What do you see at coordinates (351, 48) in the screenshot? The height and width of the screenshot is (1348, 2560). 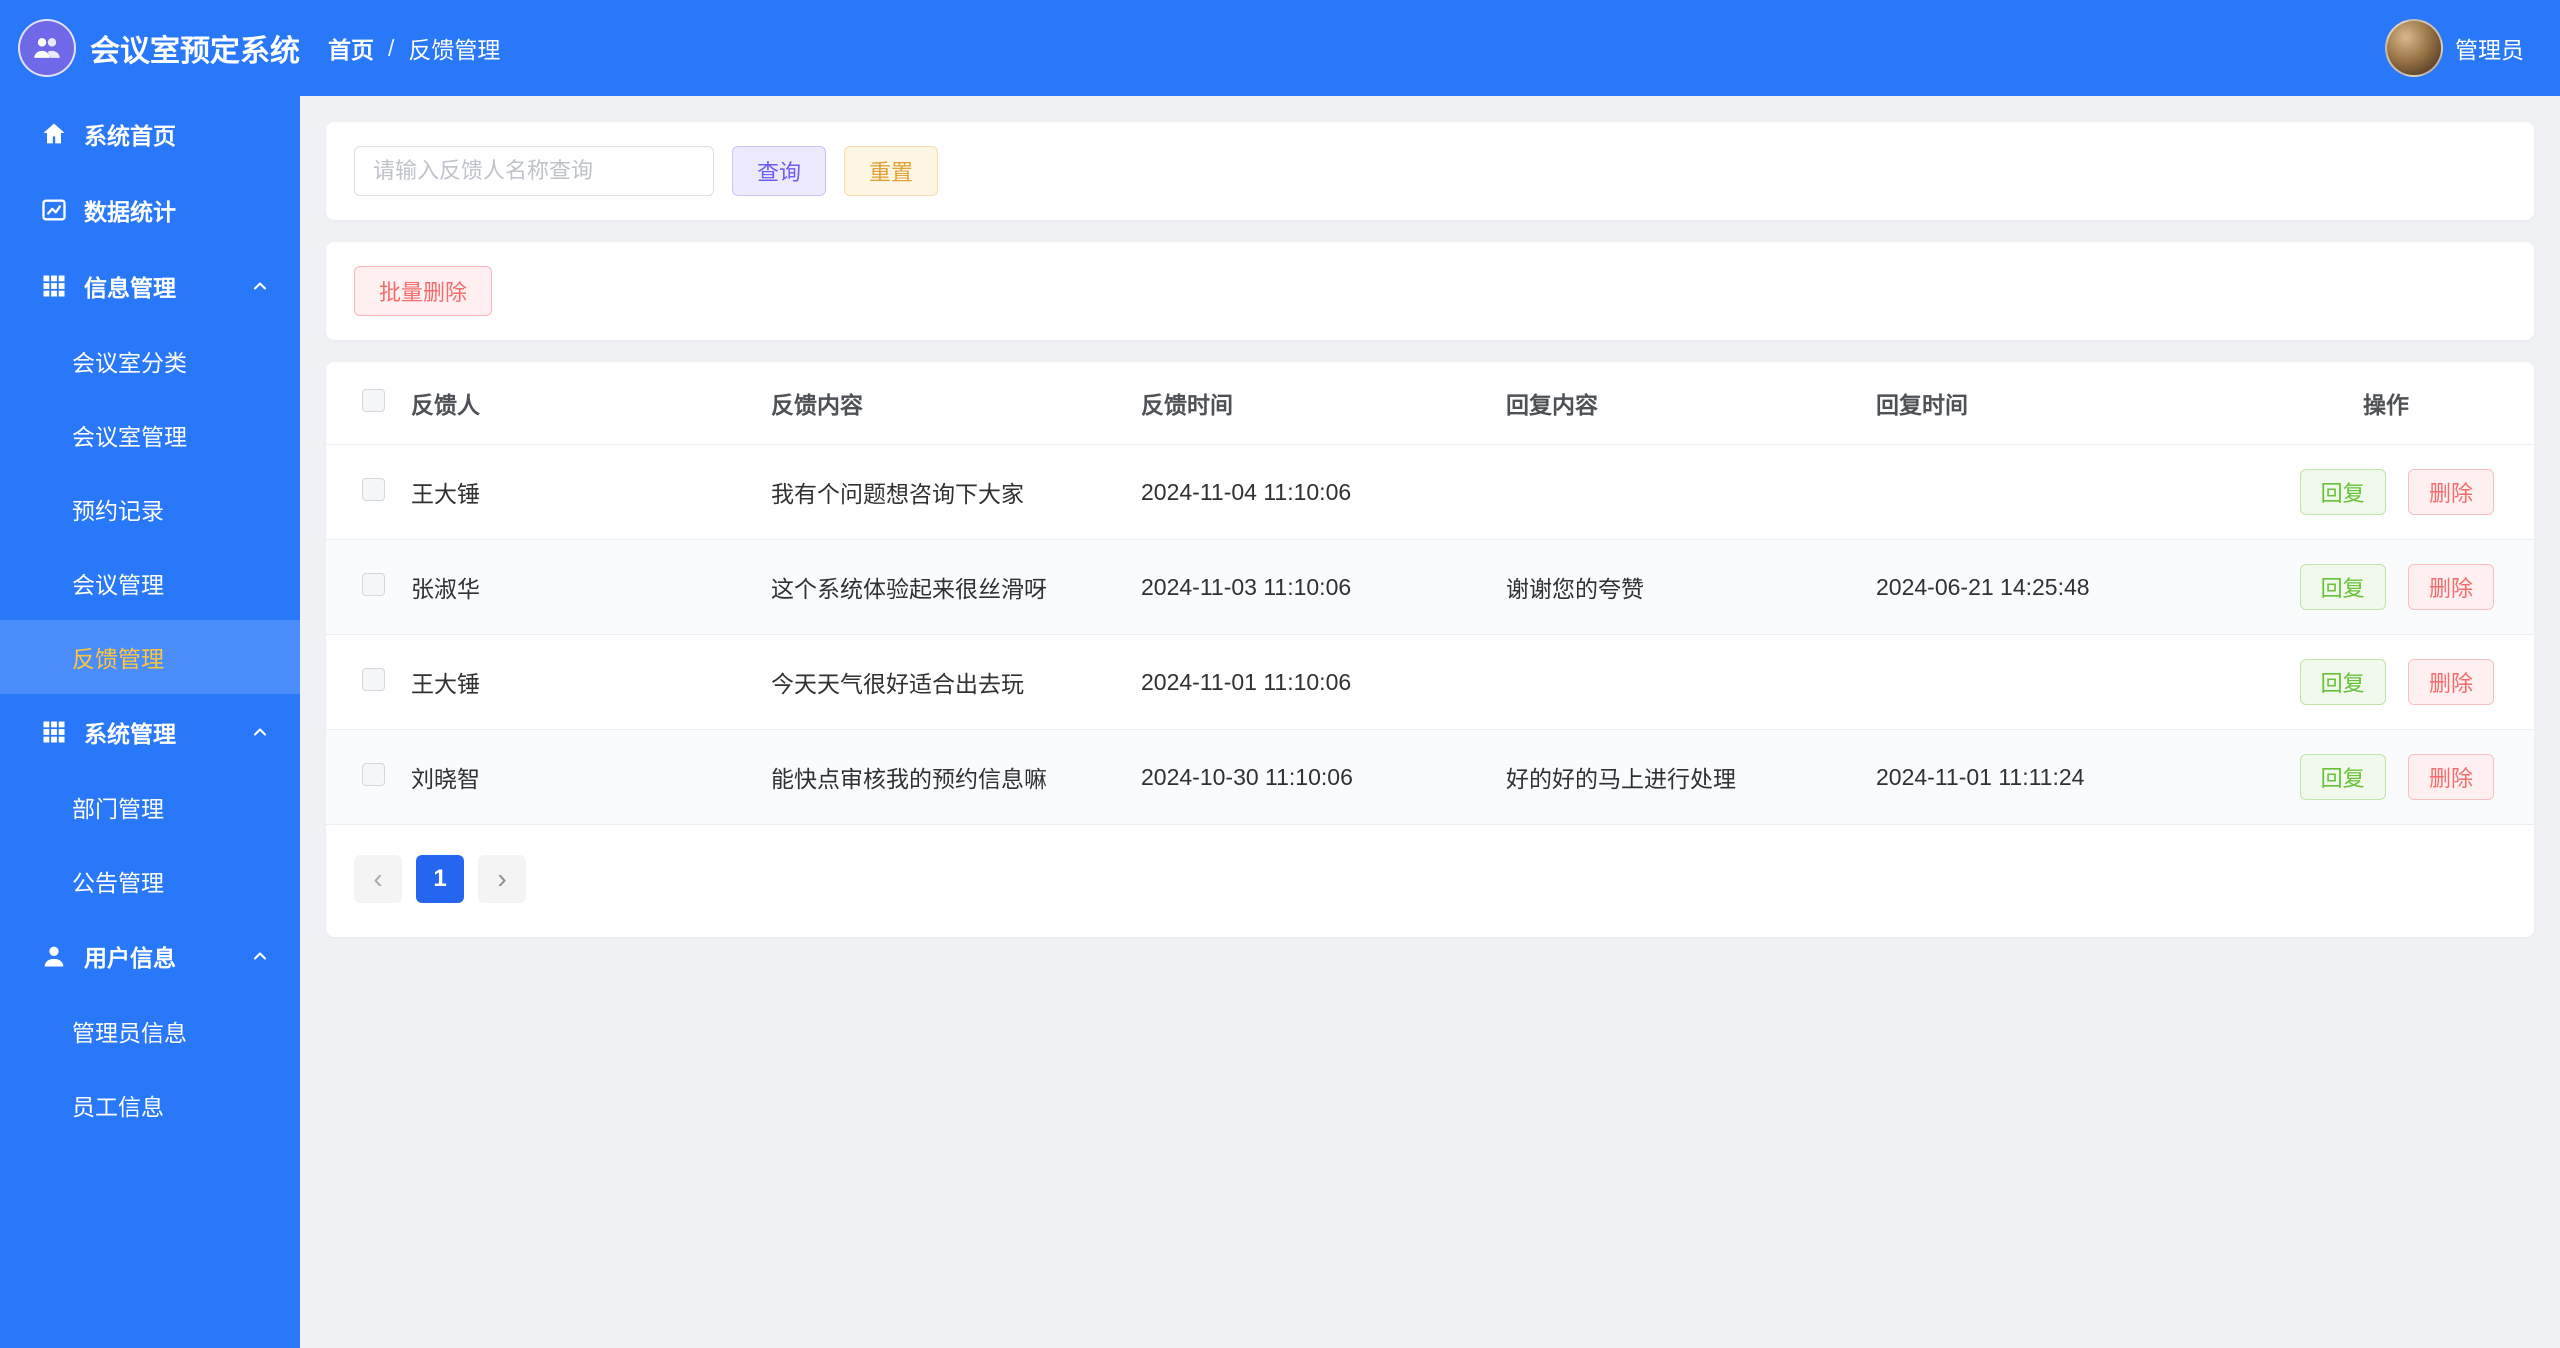 I see `breadcrumb-home: 首页` at bounding box center [351, 48].